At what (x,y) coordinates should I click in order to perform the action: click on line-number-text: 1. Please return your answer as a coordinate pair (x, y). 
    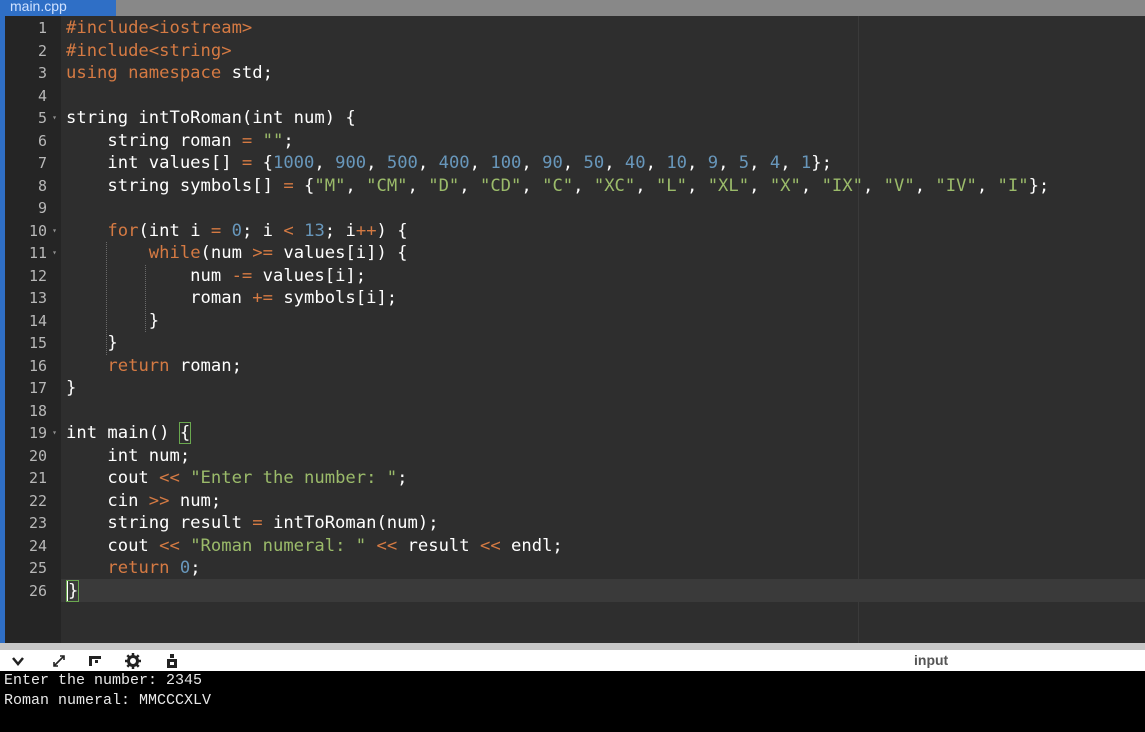
    Looking at the image, I should click on (42, 28).